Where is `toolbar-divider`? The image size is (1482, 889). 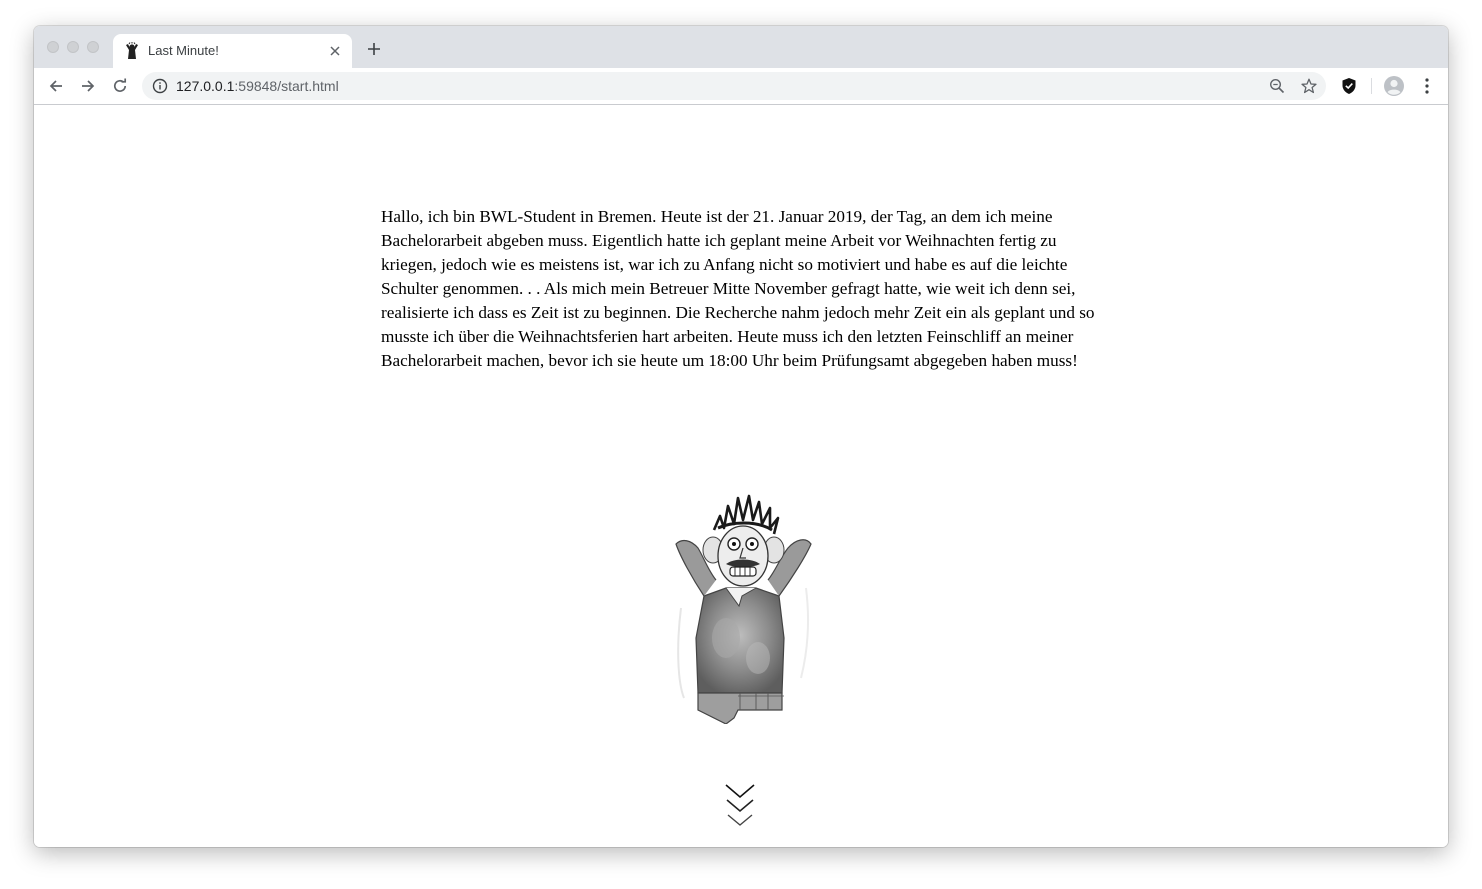
toolbar-divider is located at coordinates (1371, 86).